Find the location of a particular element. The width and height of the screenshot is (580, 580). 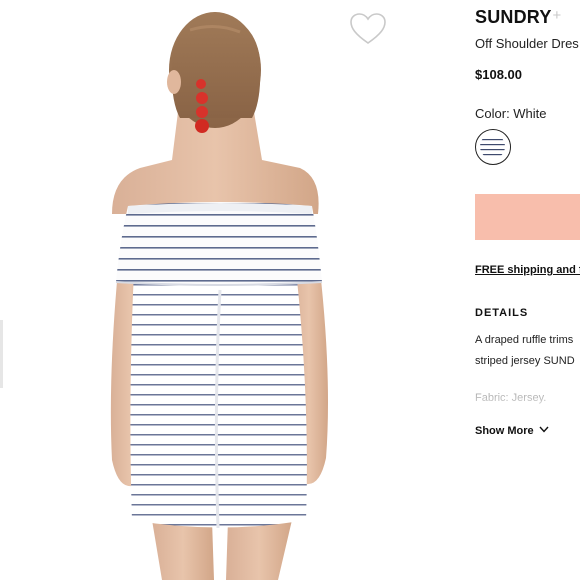

chevron-down-icon is located at coordinates (544, 429).